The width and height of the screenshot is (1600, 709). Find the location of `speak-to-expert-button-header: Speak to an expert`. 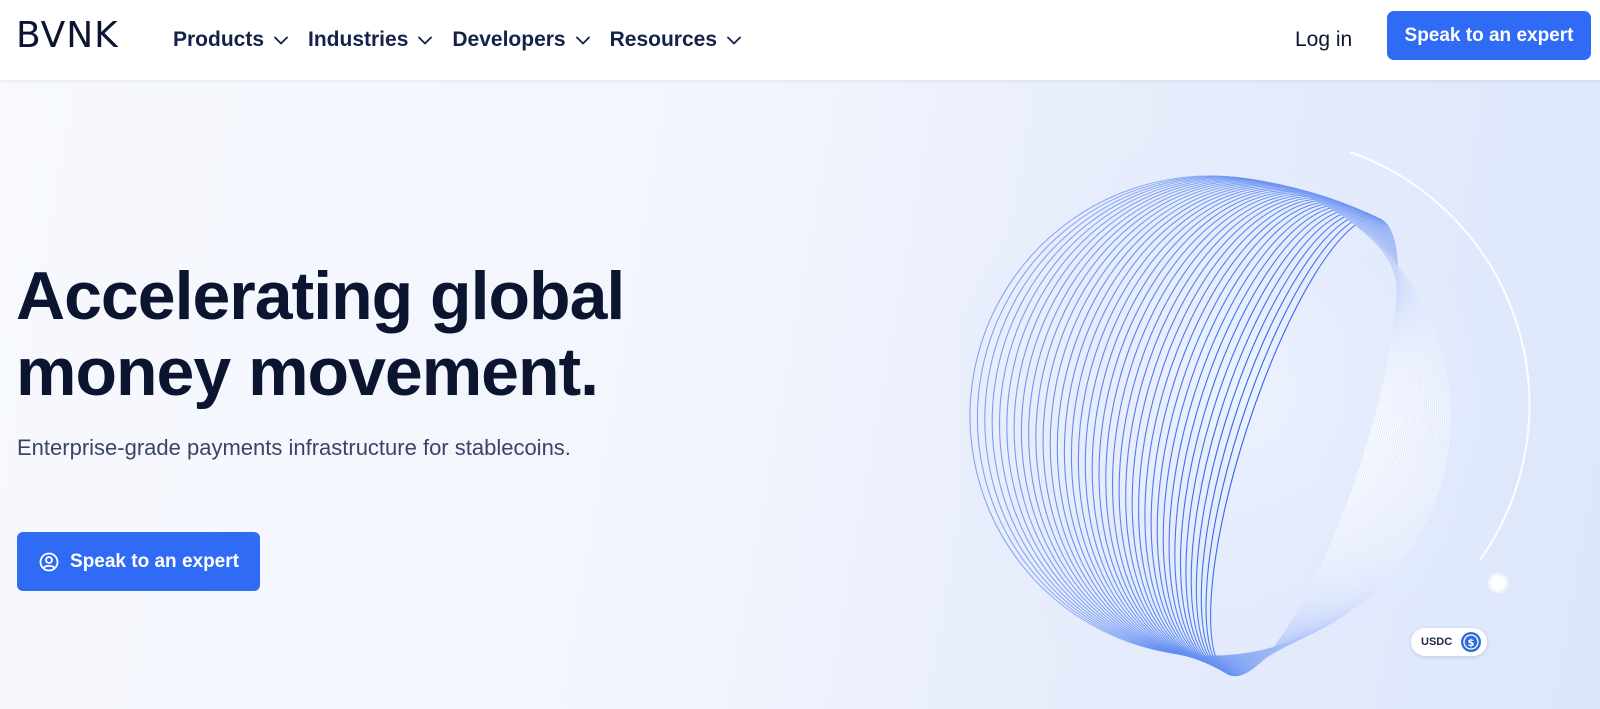

speak-to-expert-button-header: Speak to an expert is located at coordinates (1489, 35).